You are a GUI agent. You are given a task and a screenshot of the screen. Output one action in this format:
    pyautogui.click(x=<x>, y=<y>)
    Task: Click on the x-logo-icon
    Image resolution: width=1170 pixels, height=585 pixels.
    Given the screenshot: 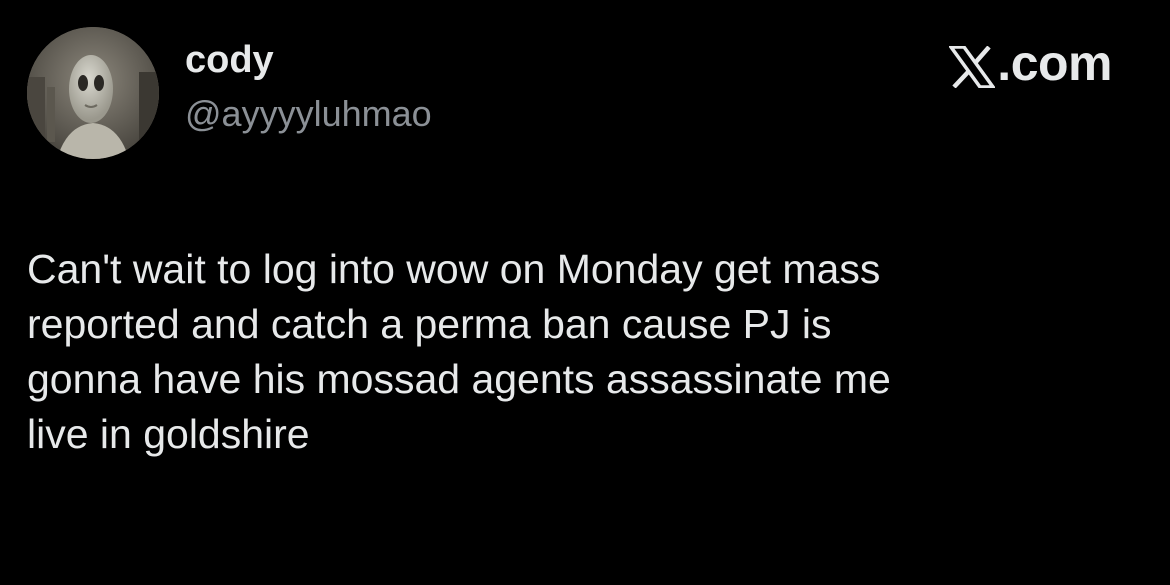 What is the action you would take?
    pyautogui.click(x=972, y=67)
    